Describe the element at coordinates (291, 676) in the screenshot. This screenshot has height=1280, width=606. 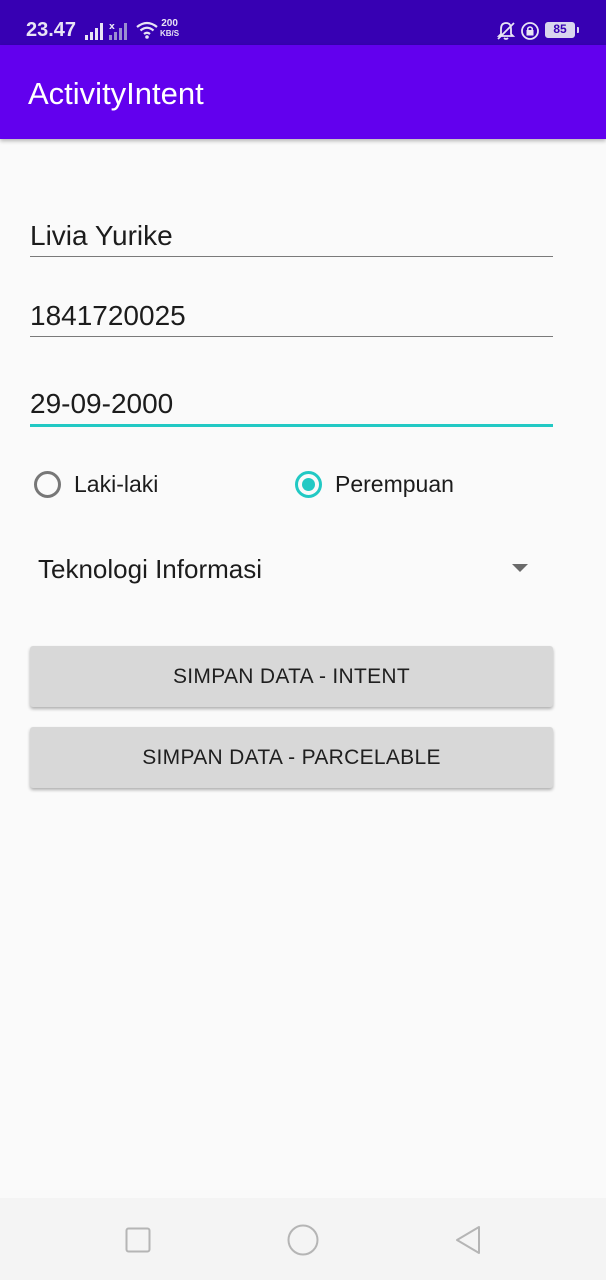
I see `save-intent-button: SIMPAN DATA - INTENT` at that location.